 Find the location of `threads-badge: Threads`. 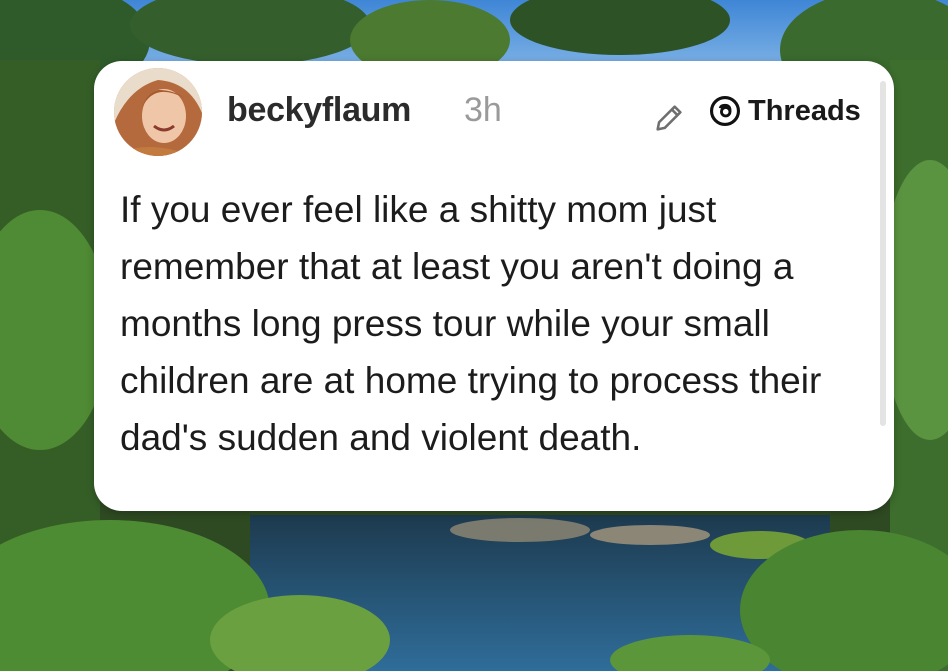

threads-badge: Threads is located at coordinates (784, 111).